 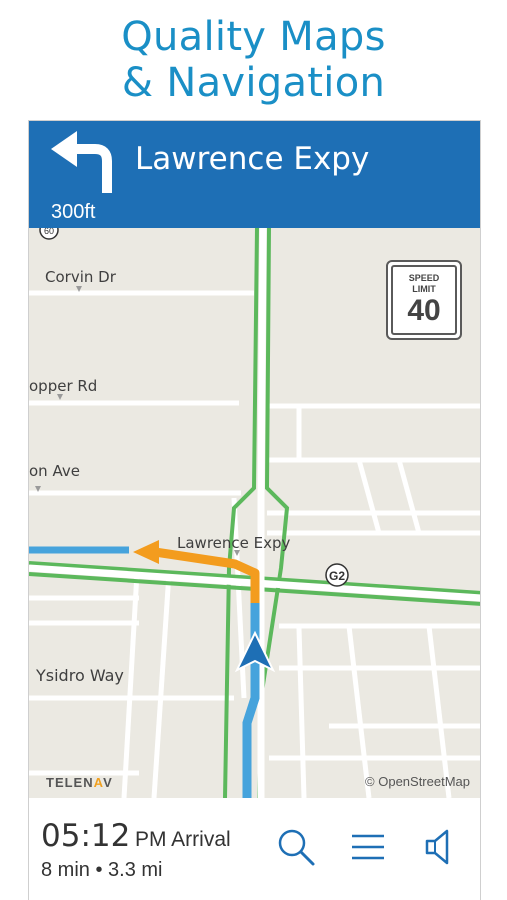 What do you see at coordinates (424, 278) in the screenshot?
I see `speed-limit-caption-1: SPEED` at bounding box center [424, 278].